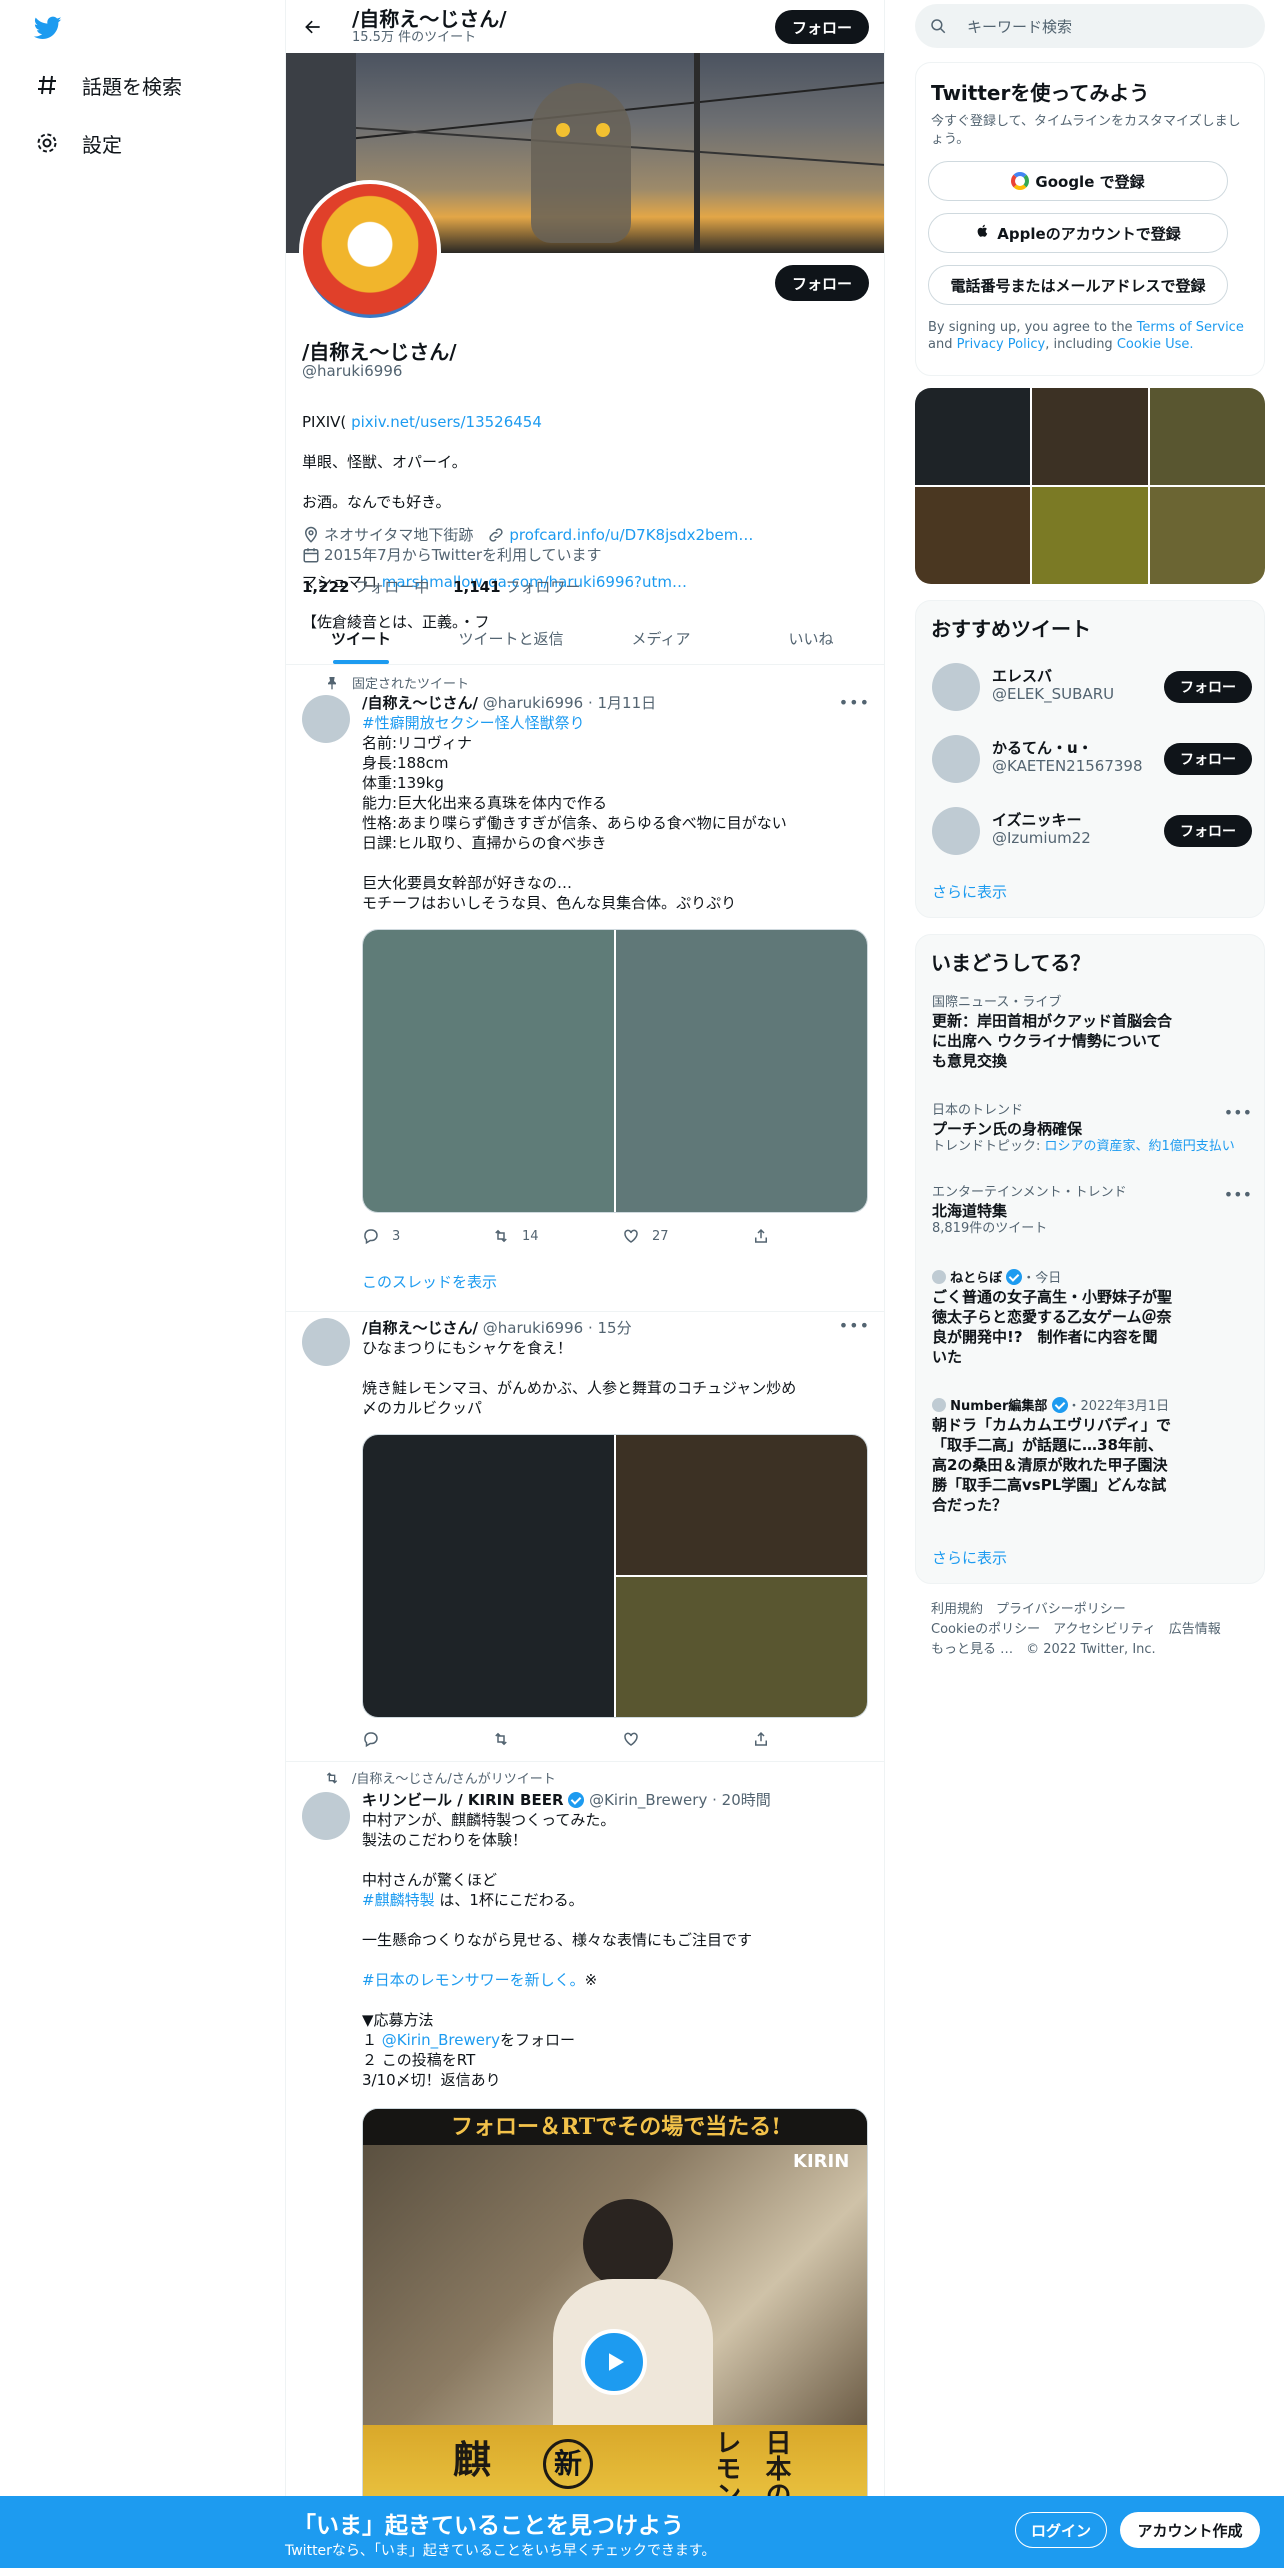 The width and height of the screenshot is (1284, 2568). I want to click on profile-avatar, so click(370, 251).